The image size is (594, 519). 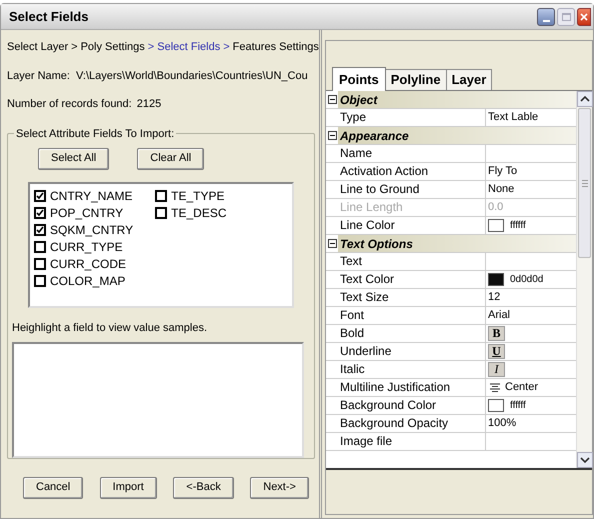 What do you see at coordinates (416, 79) in the screenshot?
I see `tab: Polyline` at bounding box center [416, 79].